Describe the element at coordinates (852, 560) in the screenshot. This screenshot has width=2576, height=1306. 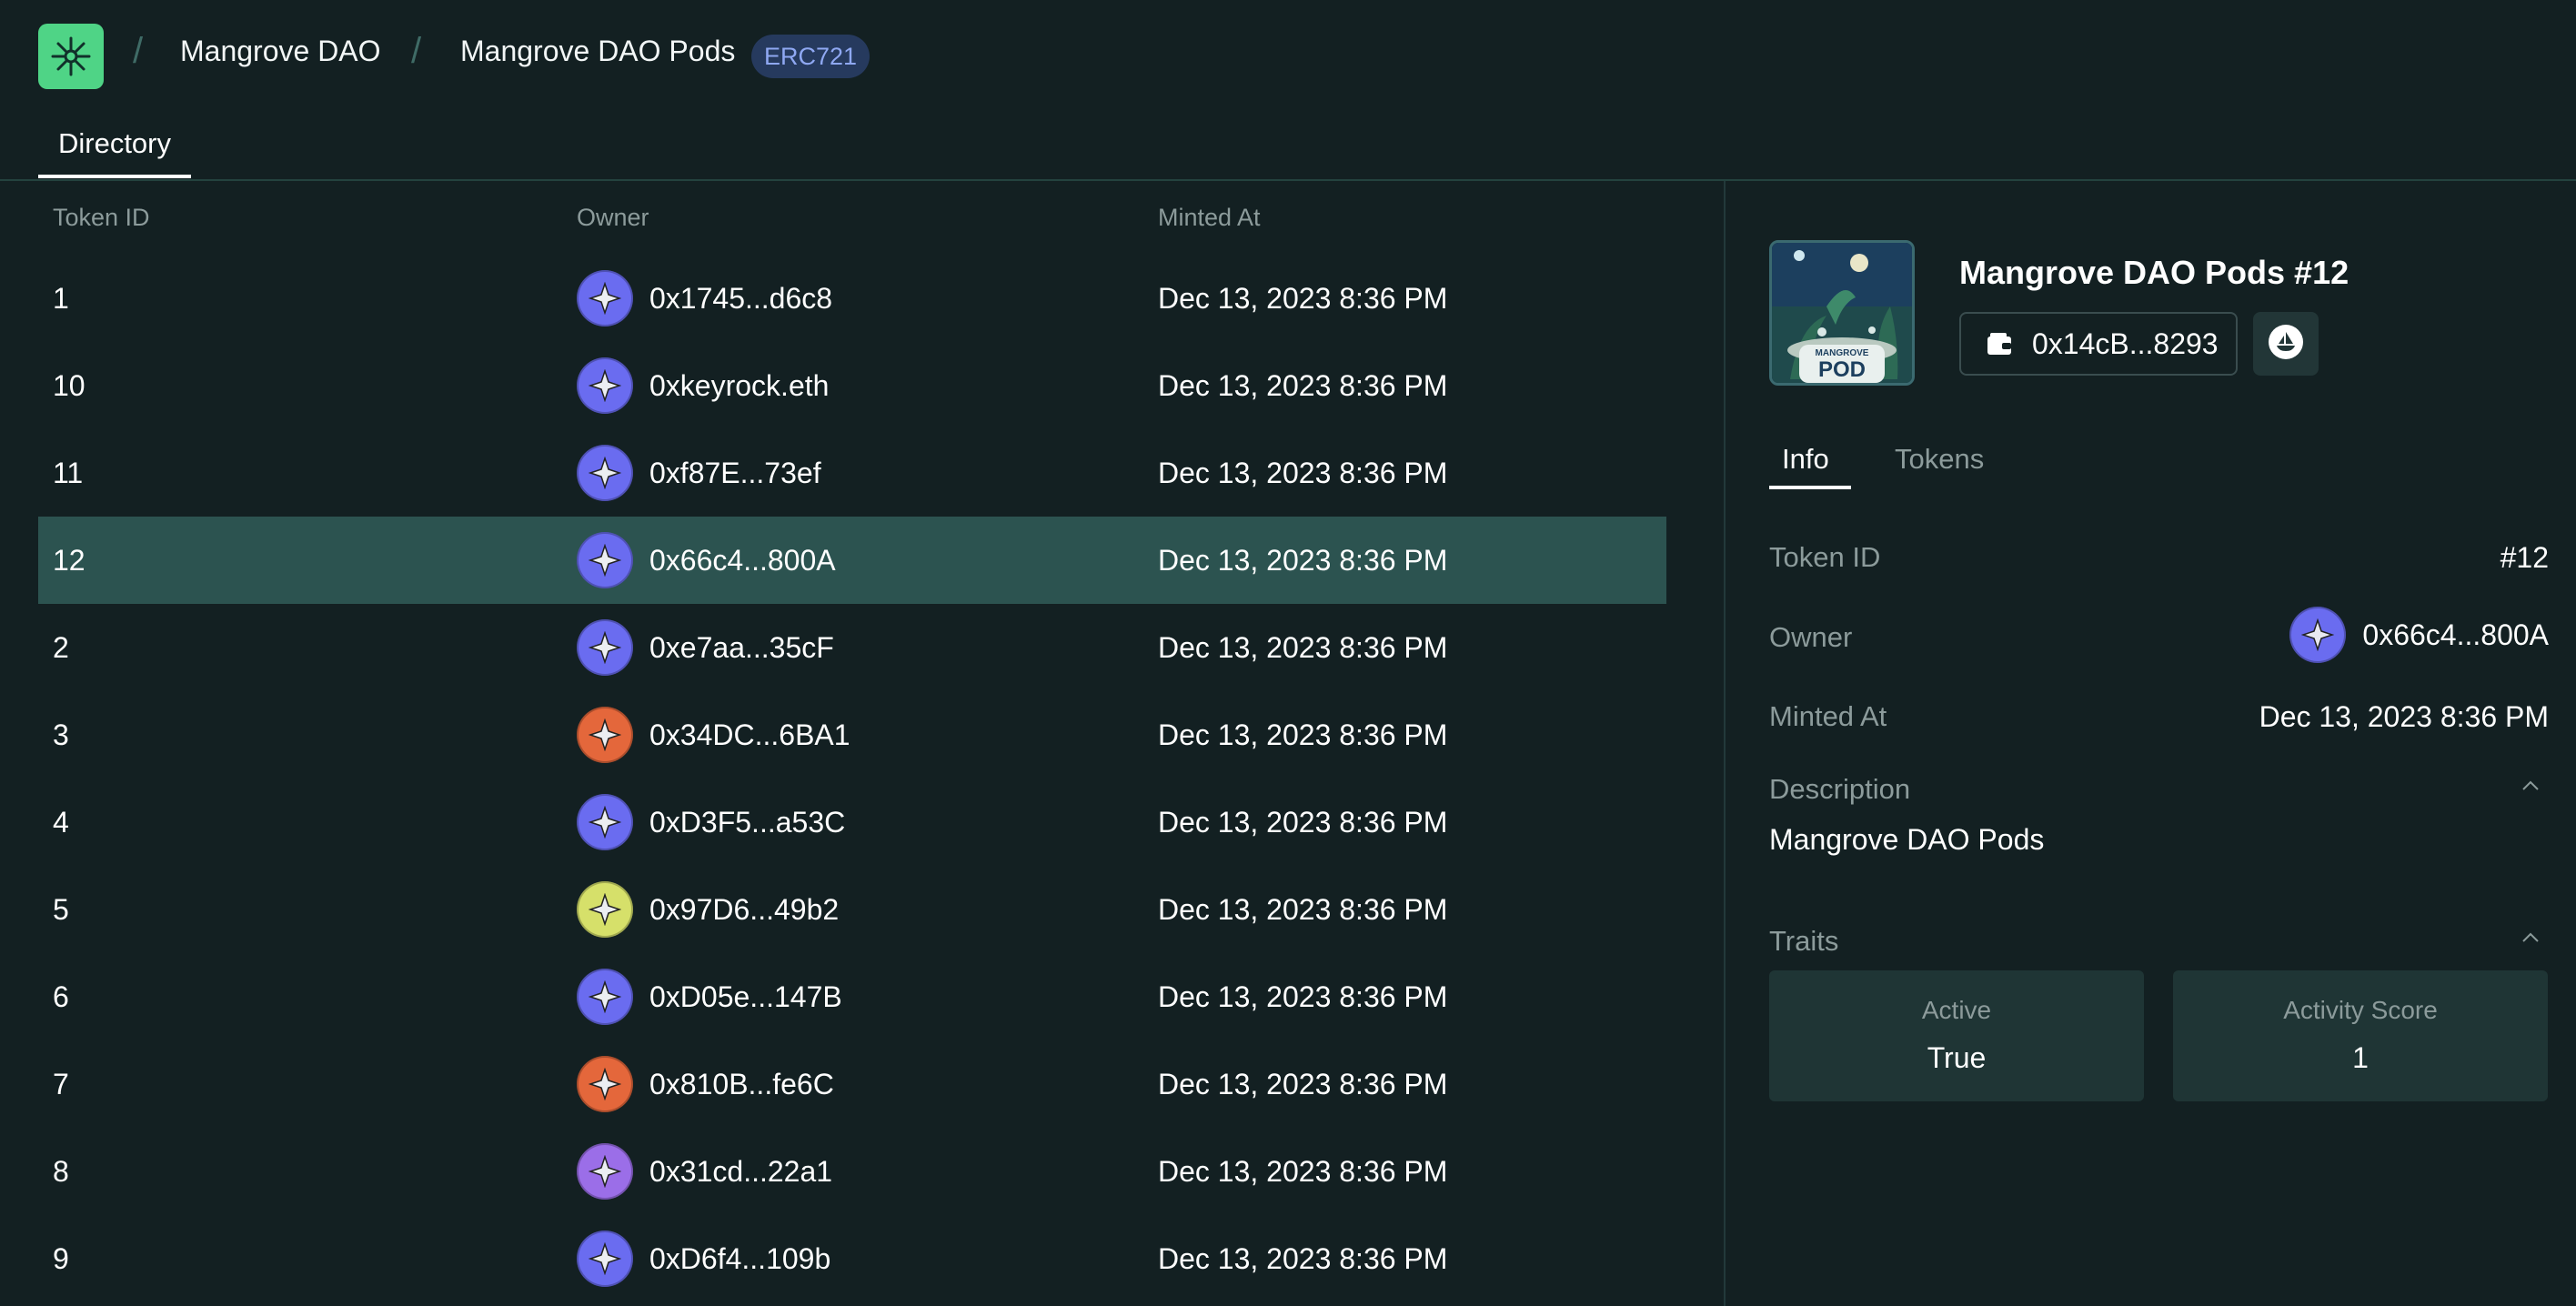
I see `table-row: 12 0x66c4...800A Dec 13, 2023 8:36 PM` at that location.